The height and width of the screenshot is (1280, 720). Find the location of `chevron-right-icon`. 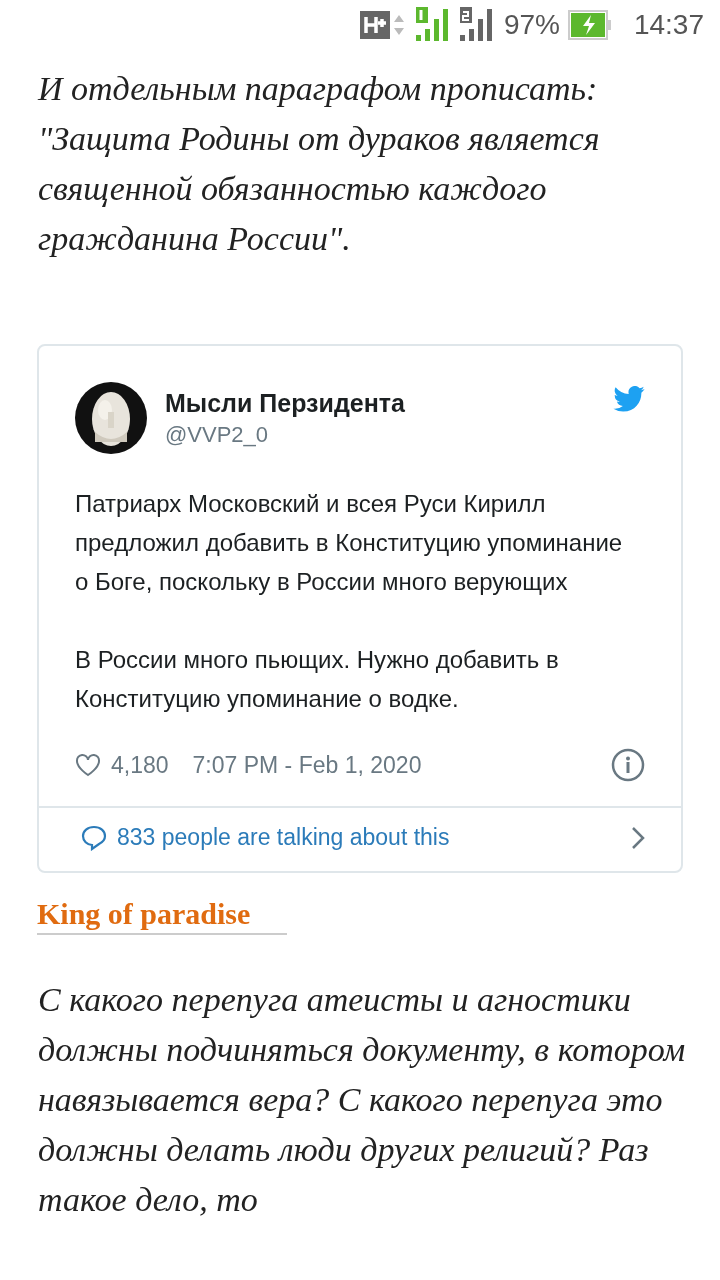

chevron-right-icon is located at coordinates (638, 837).